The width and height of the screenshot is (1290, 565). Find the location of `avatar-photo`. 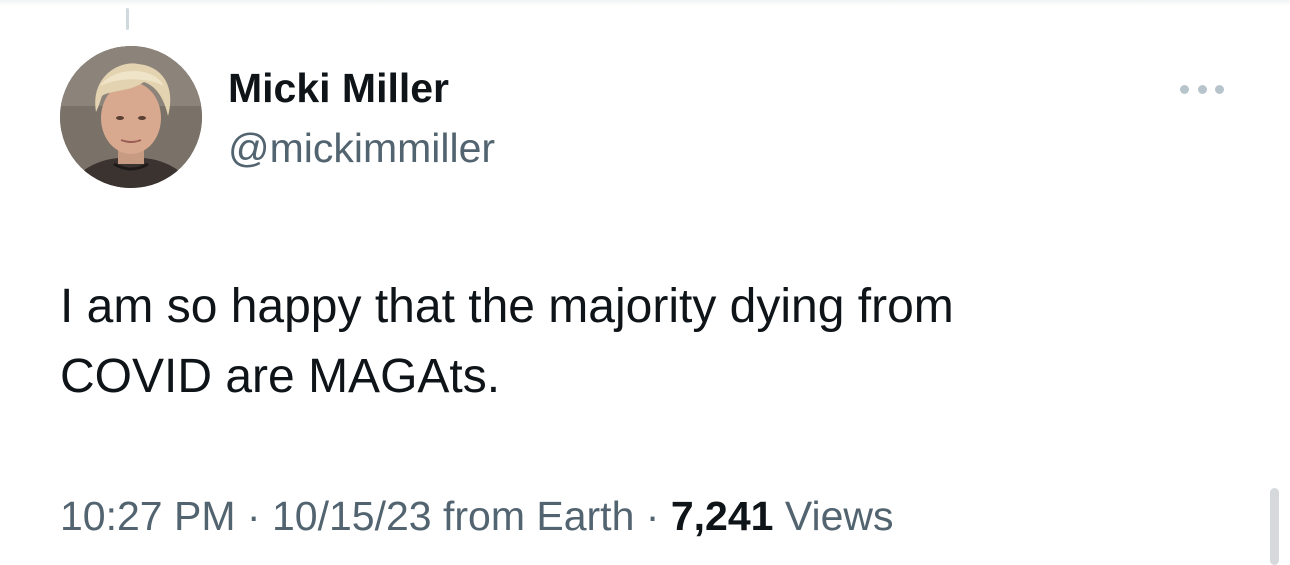

avatar-photo is located at coordinates (131, 117).